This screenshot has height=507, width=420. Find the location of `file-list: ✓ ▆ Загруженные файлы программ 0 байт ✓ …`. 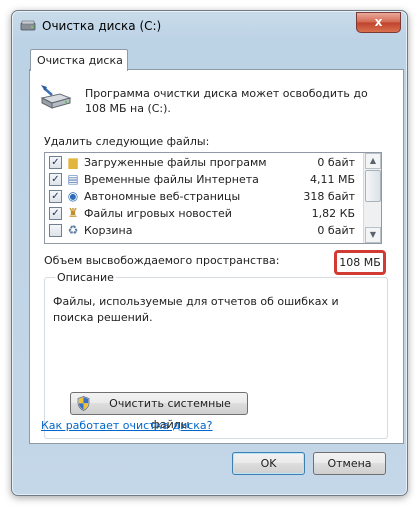

file-list: ✓ ▆ Загруженные файлы программ 0 байт ✓ … is located at coordinates (213, 198).